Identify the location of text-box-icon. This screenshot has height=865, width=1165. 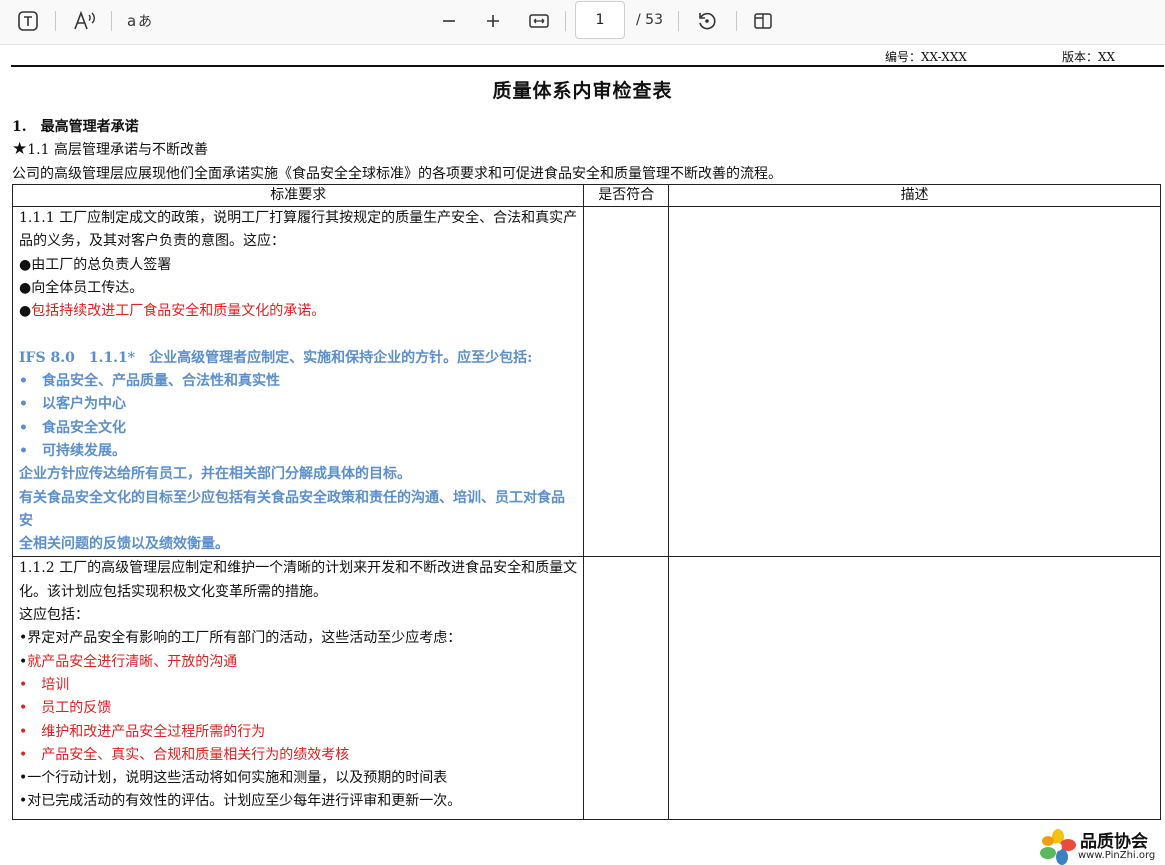
(28, 21).